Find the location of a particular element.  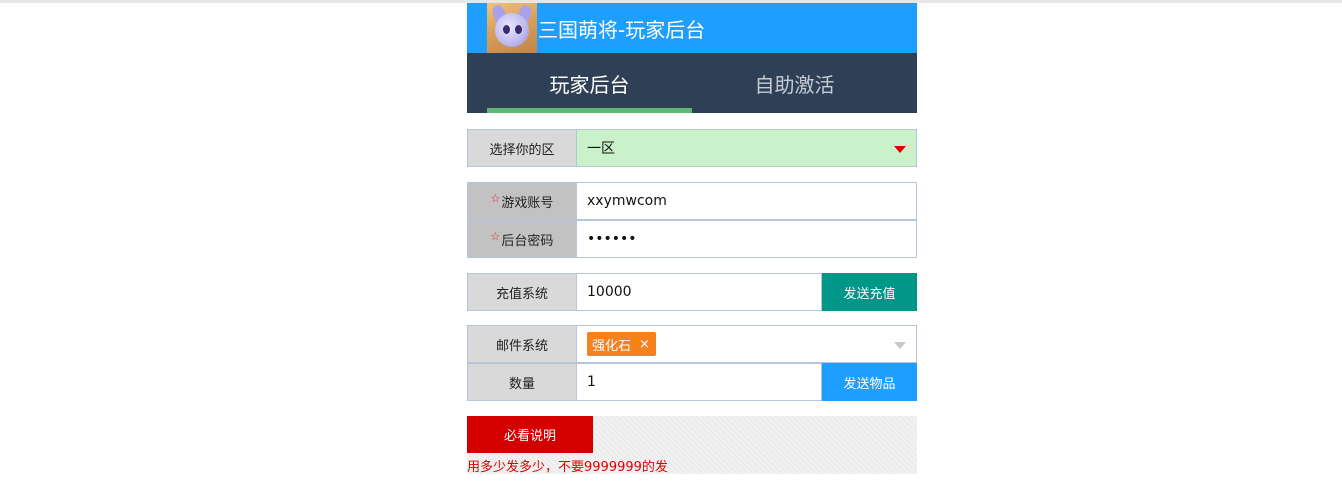

page-title: 三国萌将-玩家后台 is located at coordinates (622, 29).